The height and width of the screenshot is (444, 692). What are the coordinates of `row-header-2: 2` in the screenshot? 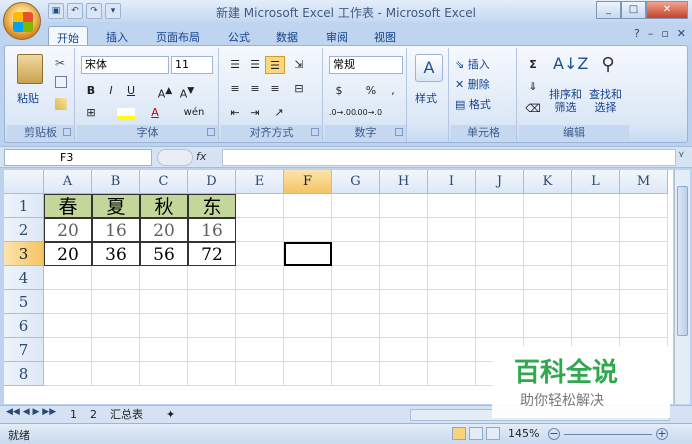 It's located at (24, 230).